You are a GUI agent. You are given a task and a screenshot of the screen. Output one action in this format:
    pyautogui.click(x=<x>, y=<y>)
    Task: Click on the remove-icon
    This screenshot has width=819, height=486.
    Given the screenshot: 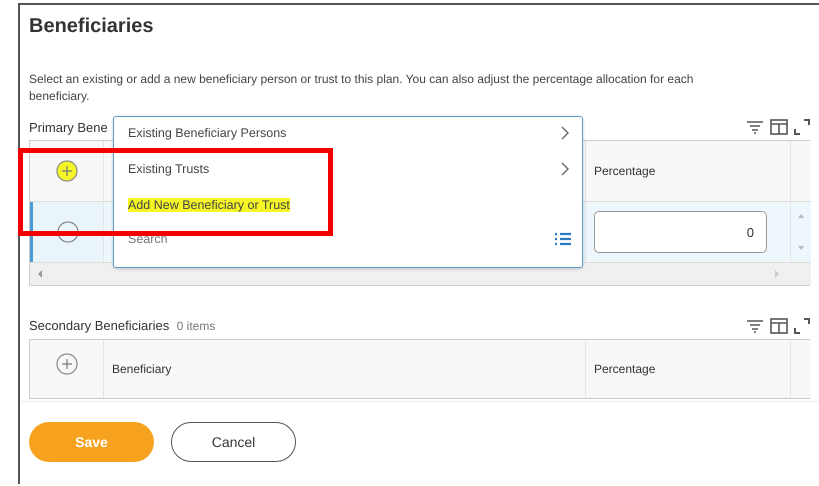 What is the action you would take?
    pyautogui.click(x=68, y=232)
    